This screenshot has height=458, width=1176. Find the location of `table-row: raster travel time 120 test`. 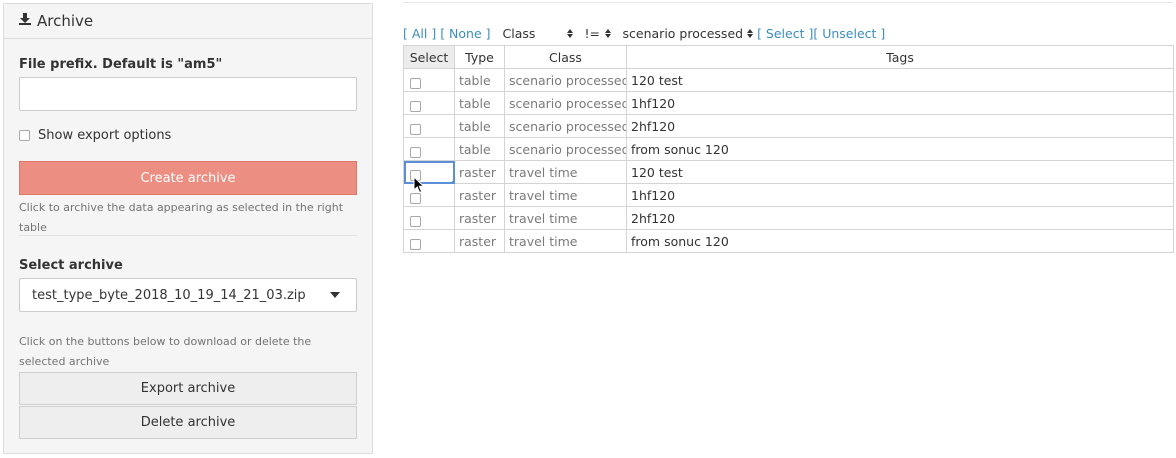

table-row: raster travel time 120 test is located at coordinates (788, 172).